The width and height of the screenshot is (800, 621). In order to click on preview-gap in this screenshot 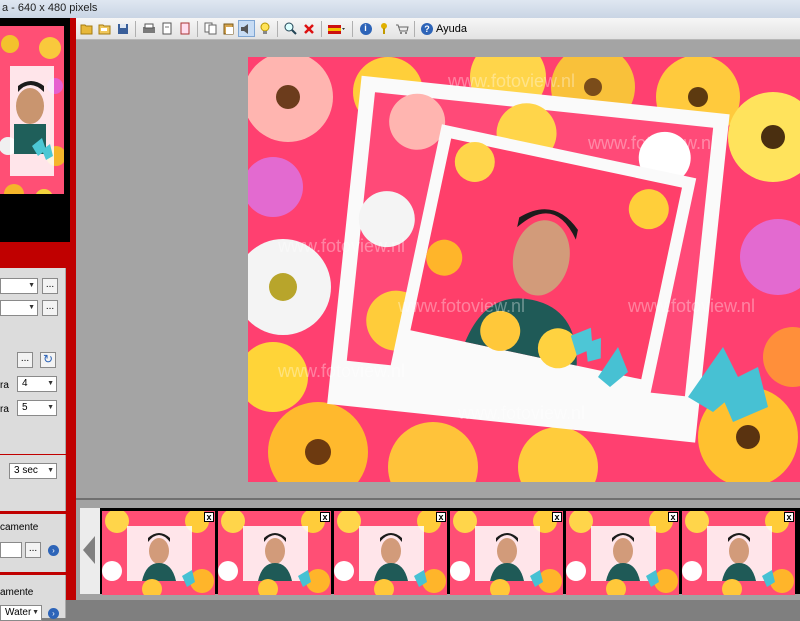, I will do `click(35, 218)`.